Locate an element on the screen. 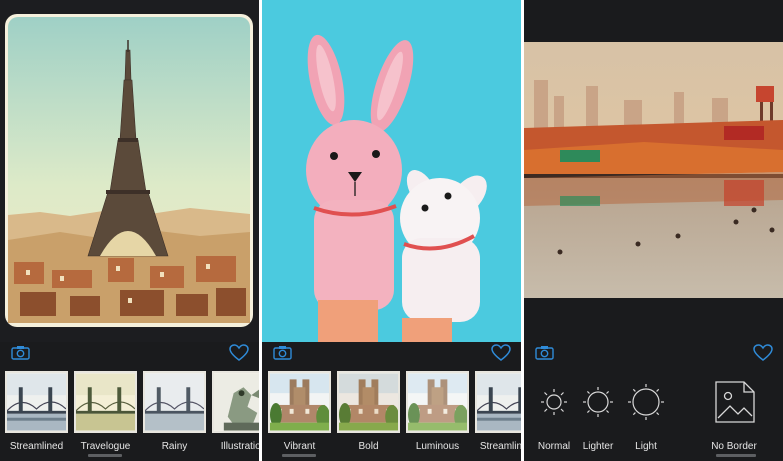 This screenshot has width=783, height=461. filter-label: Travelogue is located at coordinates (105, 446).